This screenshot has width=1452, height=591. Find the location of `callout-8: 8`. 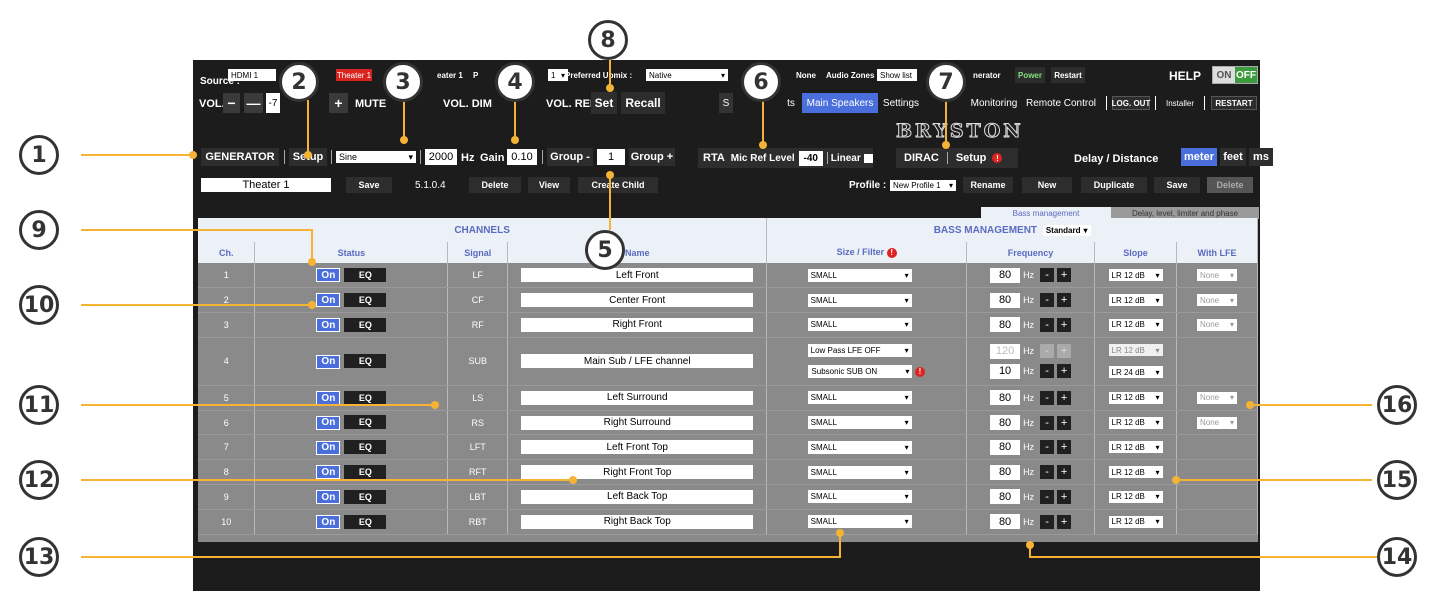

callout-8: 8 is located at coordinates (608, 40).